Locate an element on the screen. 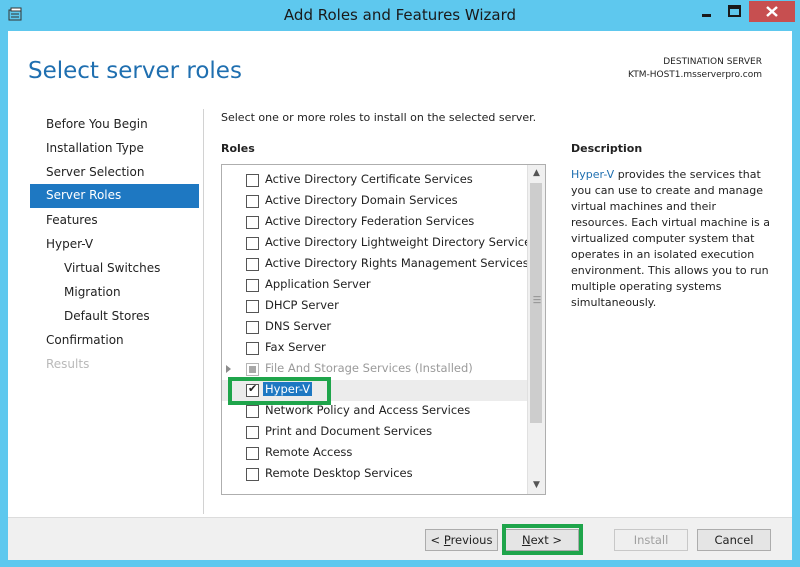  role-item: DHCP Server is located at coordinates (376, 306).